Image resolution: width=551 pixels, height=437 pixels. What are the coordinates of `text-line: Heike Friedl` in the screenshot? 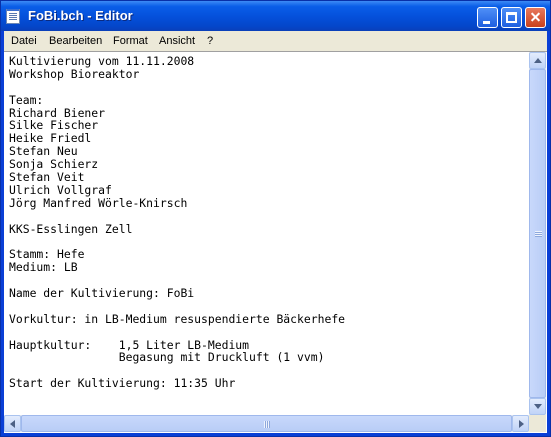 It's located at (50, 138).